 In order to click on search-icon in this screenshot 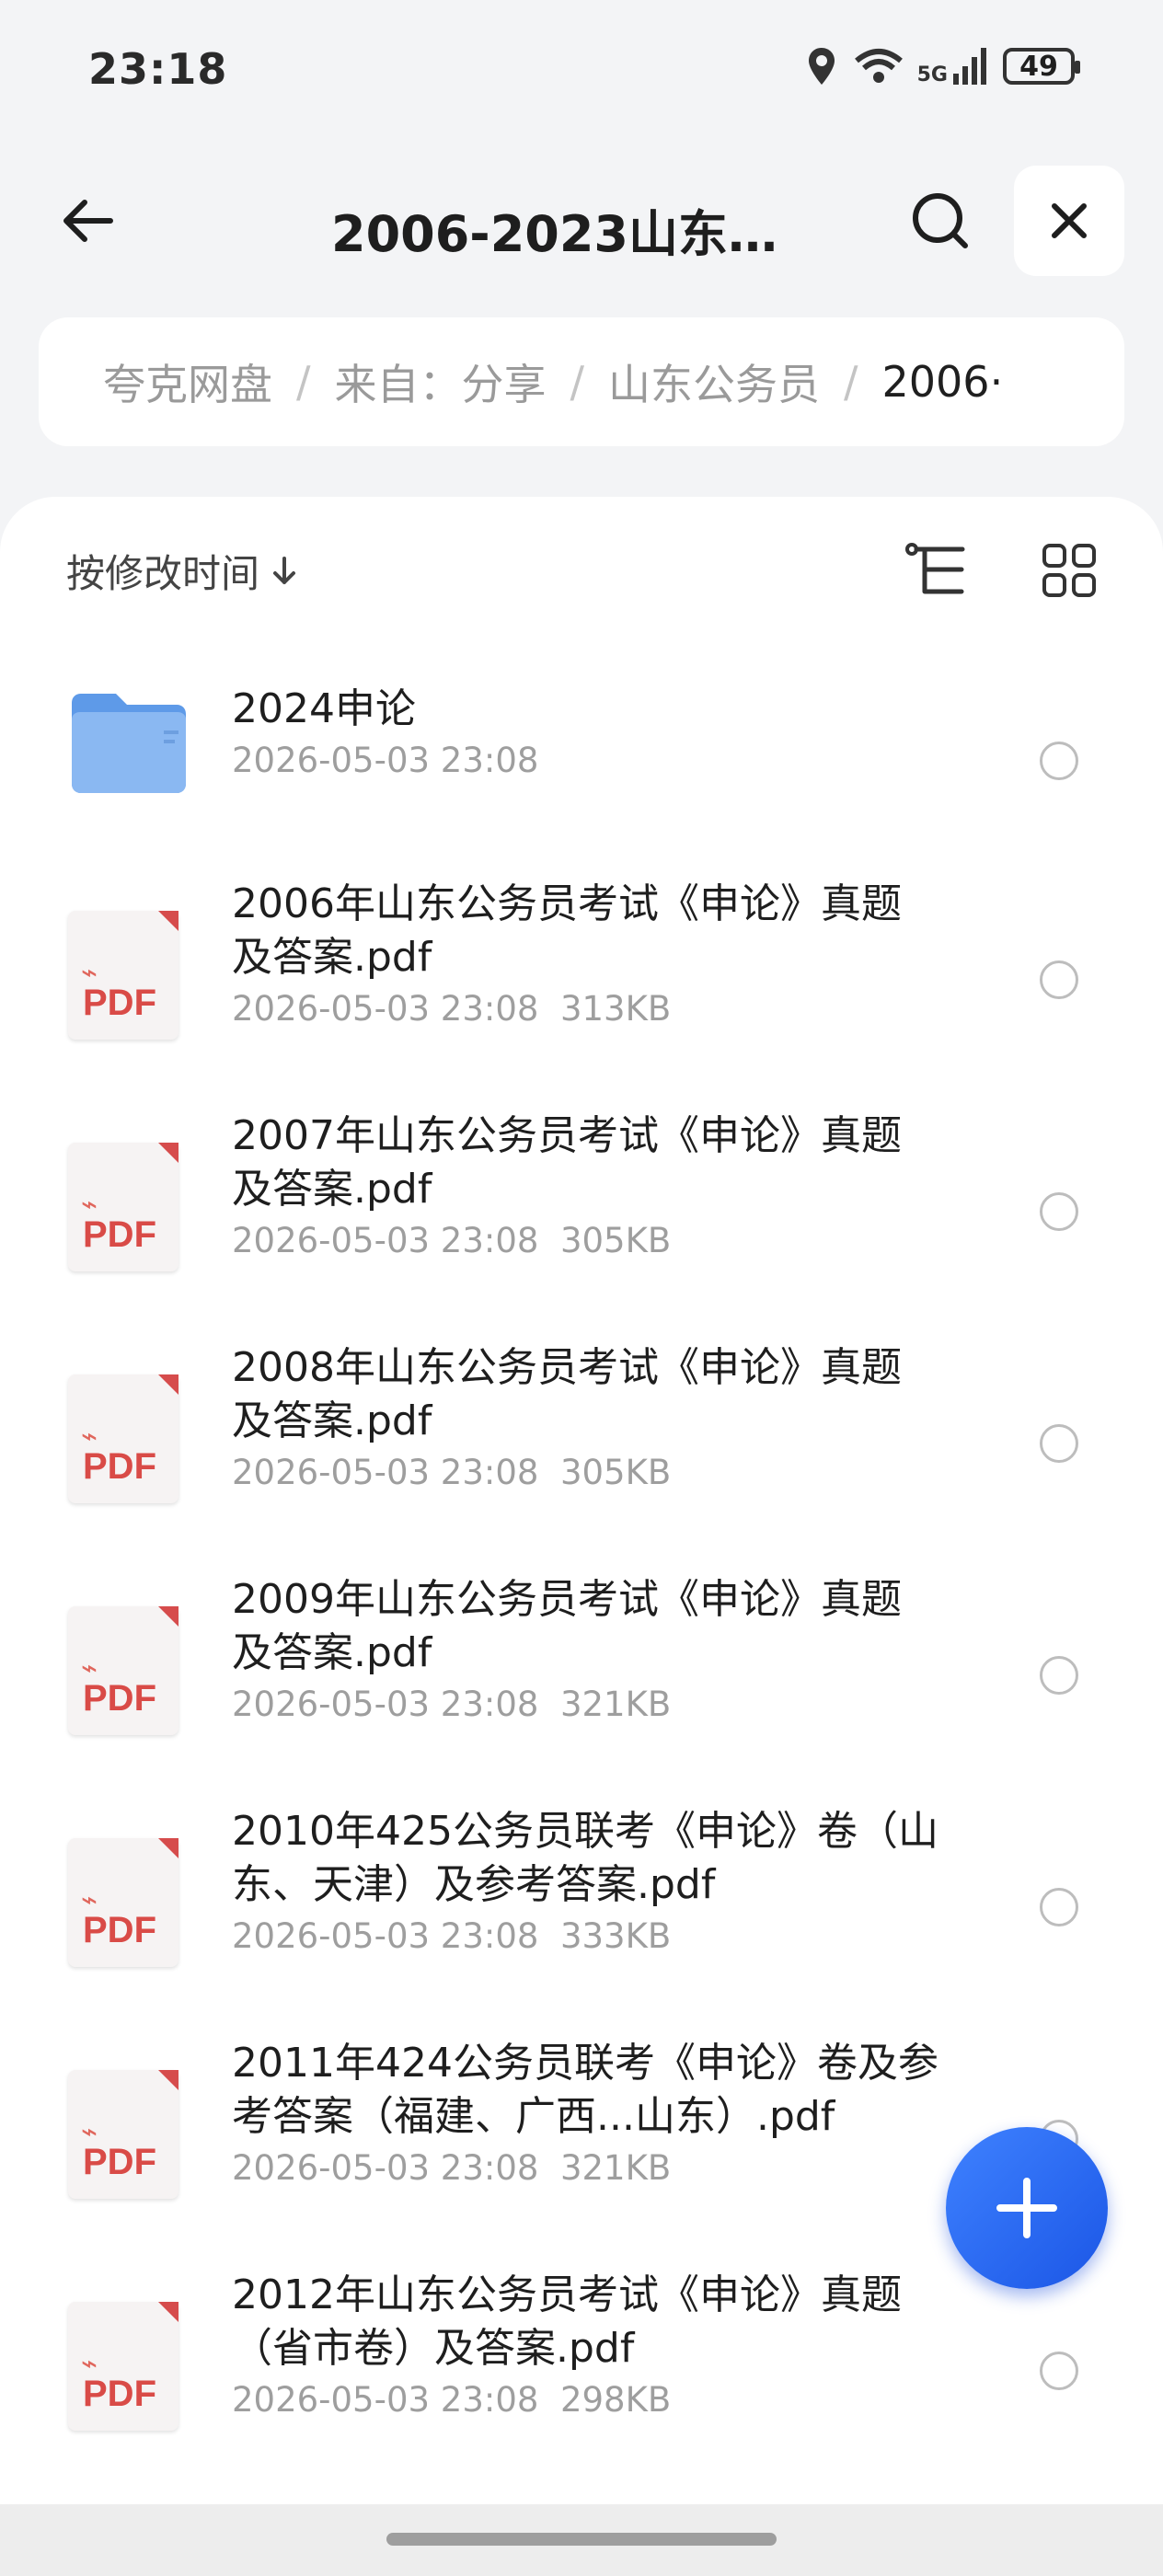, I will do `click(941, 220)`.